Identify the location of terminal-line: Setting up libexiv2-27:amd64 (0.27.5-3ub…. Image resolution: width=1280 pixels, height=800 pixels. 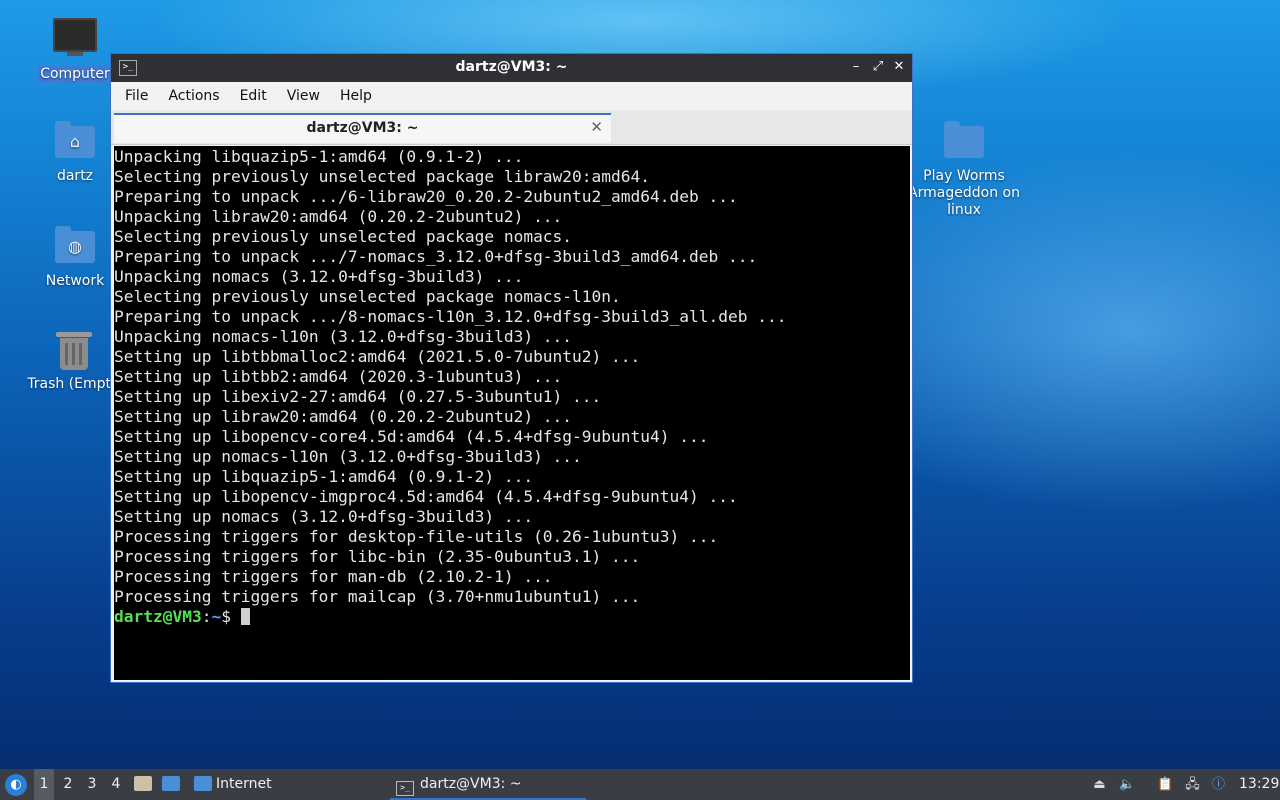
(358, 396).